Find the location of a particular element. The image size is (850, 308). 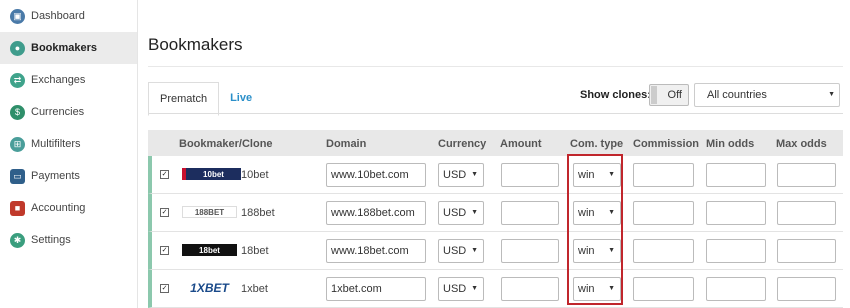

sidebar-item-label: Dashboard is located at coordinates (58, 16).